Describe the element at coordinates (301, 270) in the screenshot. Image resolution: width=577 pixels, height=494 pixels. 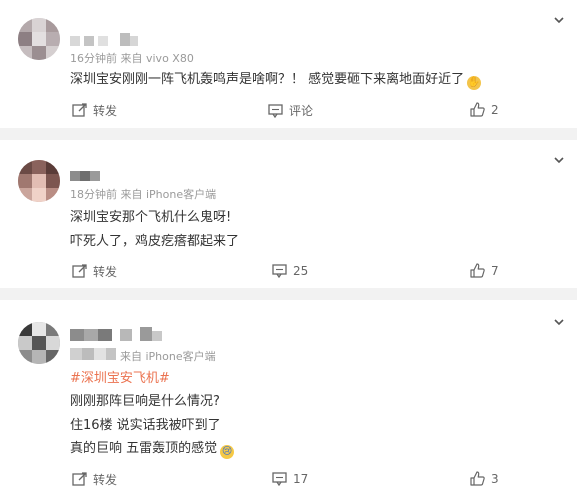
I see `comment-count: 25` at that location.